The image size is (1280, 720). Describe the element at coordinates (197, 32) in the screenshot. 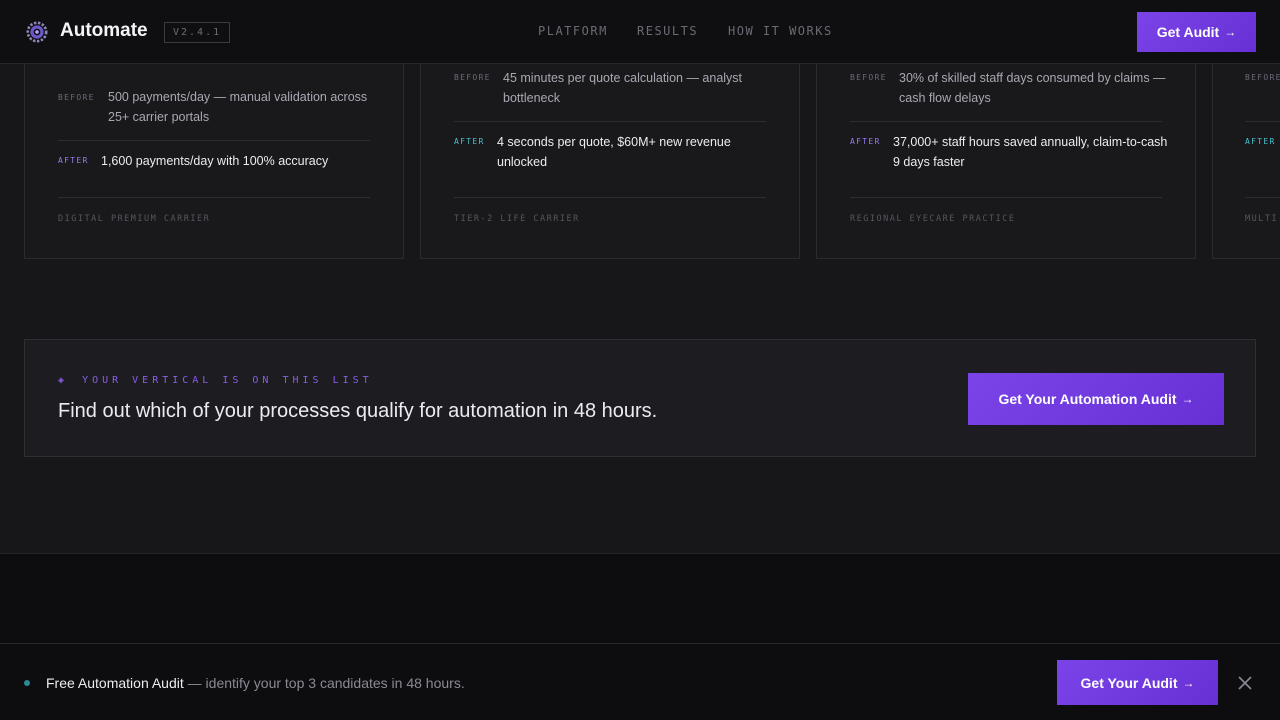

I see `version-badge: V2.4.1` at that location.